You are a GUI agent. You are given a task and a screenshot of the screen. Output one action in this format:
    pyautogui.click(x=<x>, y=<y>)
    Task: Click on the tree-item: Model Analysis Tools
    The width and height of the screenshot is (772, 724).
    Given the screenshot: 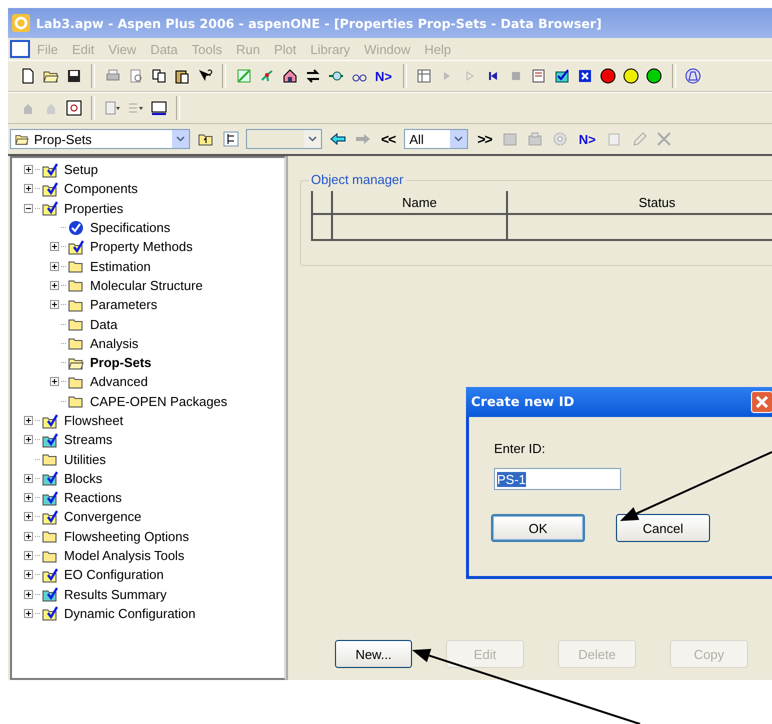 What is the action you would take?
    pyautogui.click(x=124, y=556)
    